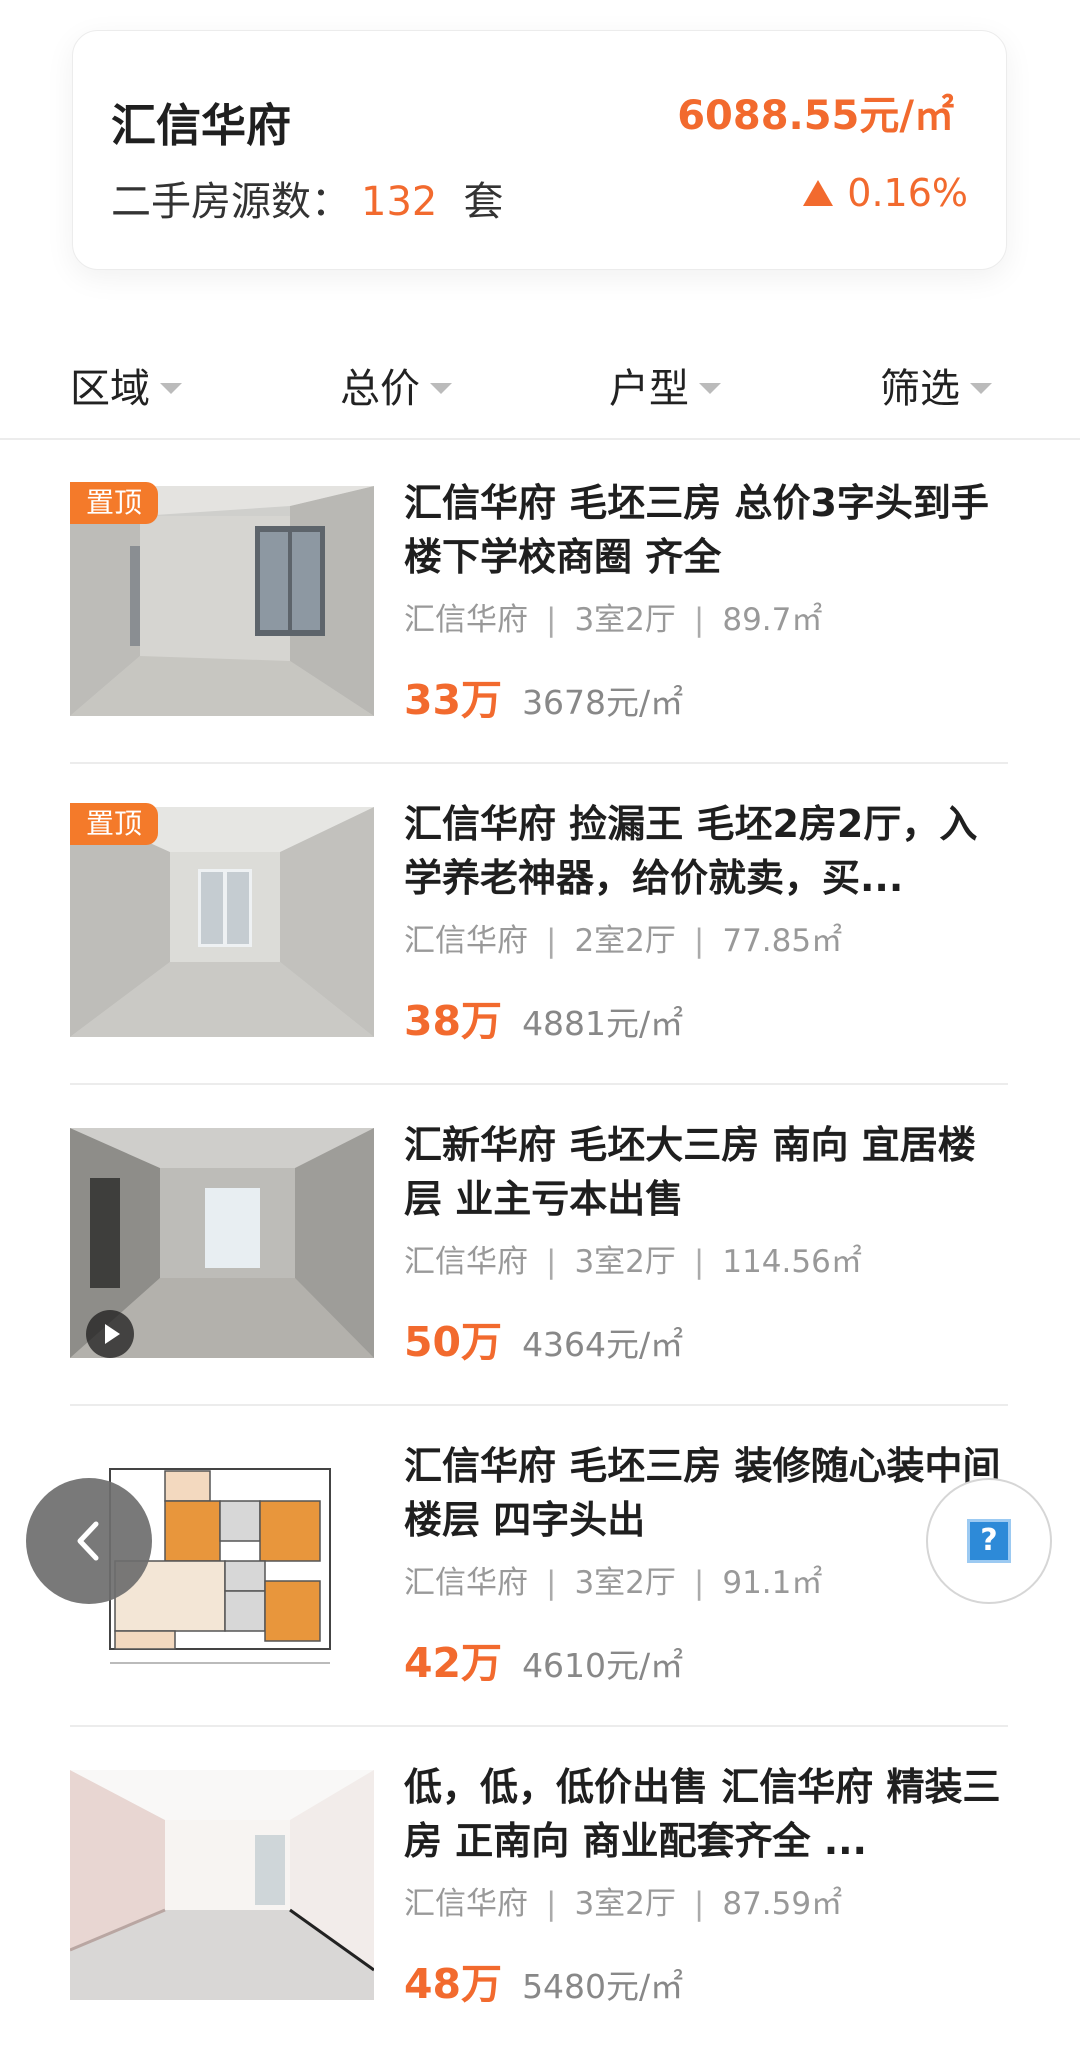 Image resolution: width=1080 pixels, height=2057 pixels. Describe the element at coordinates (453, 1663) in the screenshot. I see `listing-total-price: 42万` at that location.